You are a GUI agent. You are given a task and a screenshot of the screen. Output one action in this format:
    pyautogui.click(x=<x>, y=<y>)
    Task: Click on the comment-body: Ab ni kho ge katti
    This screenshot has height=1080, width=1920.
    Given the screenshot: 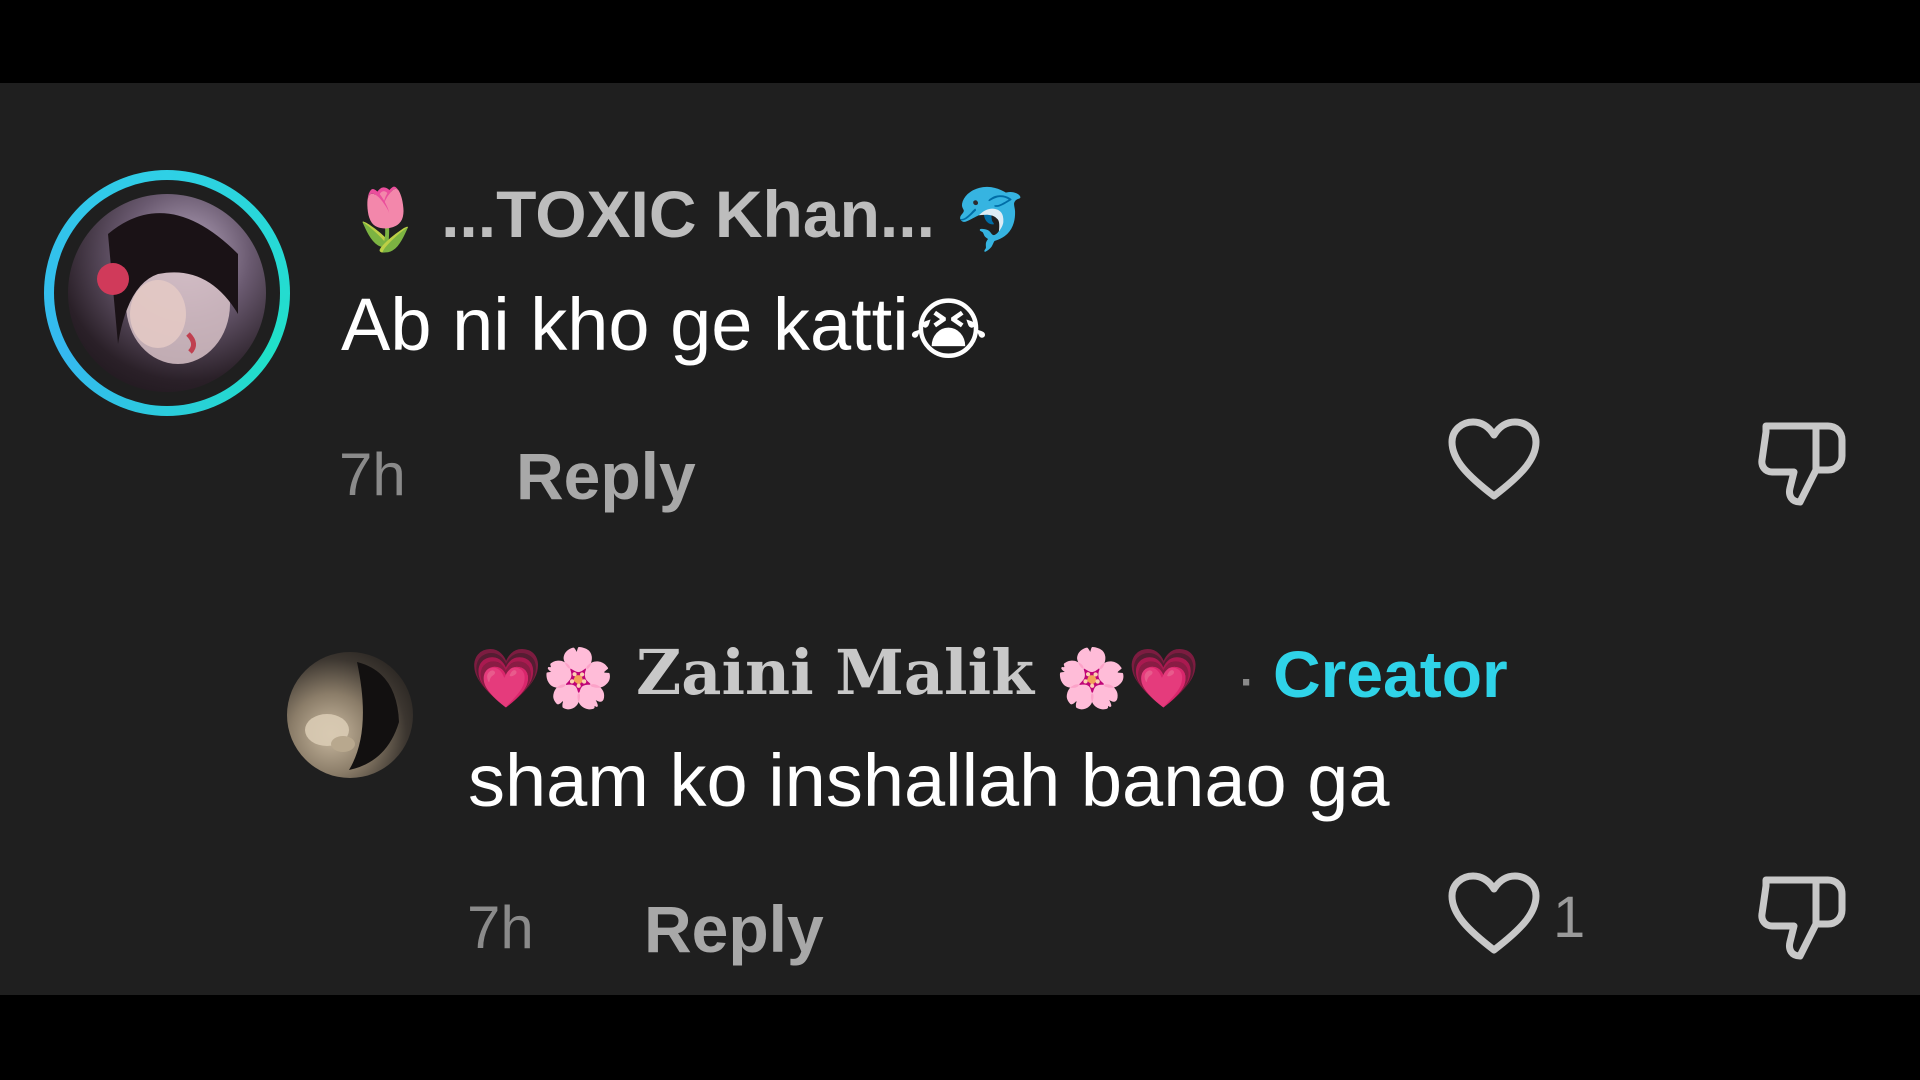 What is the action you would take?
    pyautogui.click(x=625, y=324)
    